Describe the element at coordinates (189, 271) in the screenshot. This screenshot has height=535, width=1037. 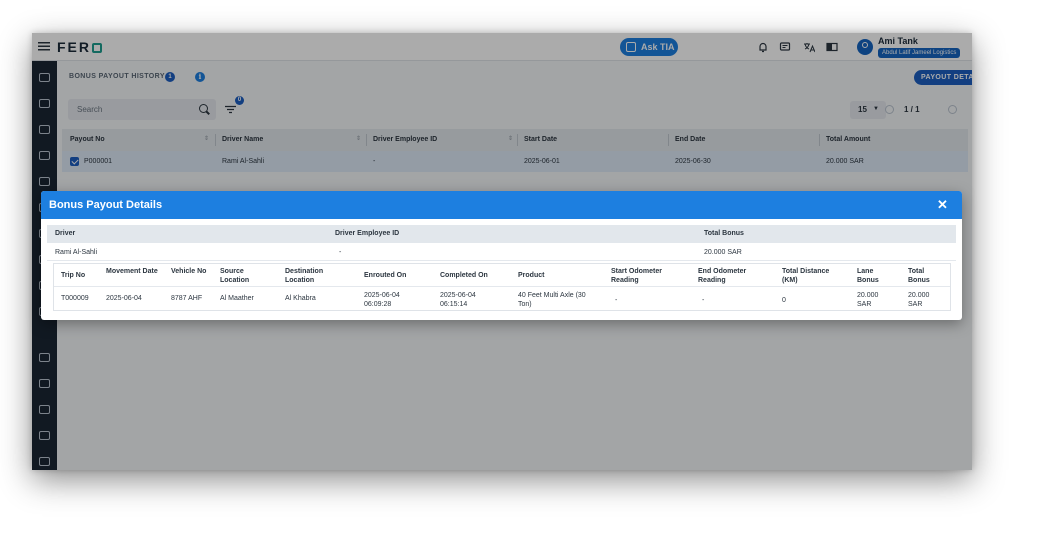
I see `trip-header-vehicle-no: Vehicle No` at that location.